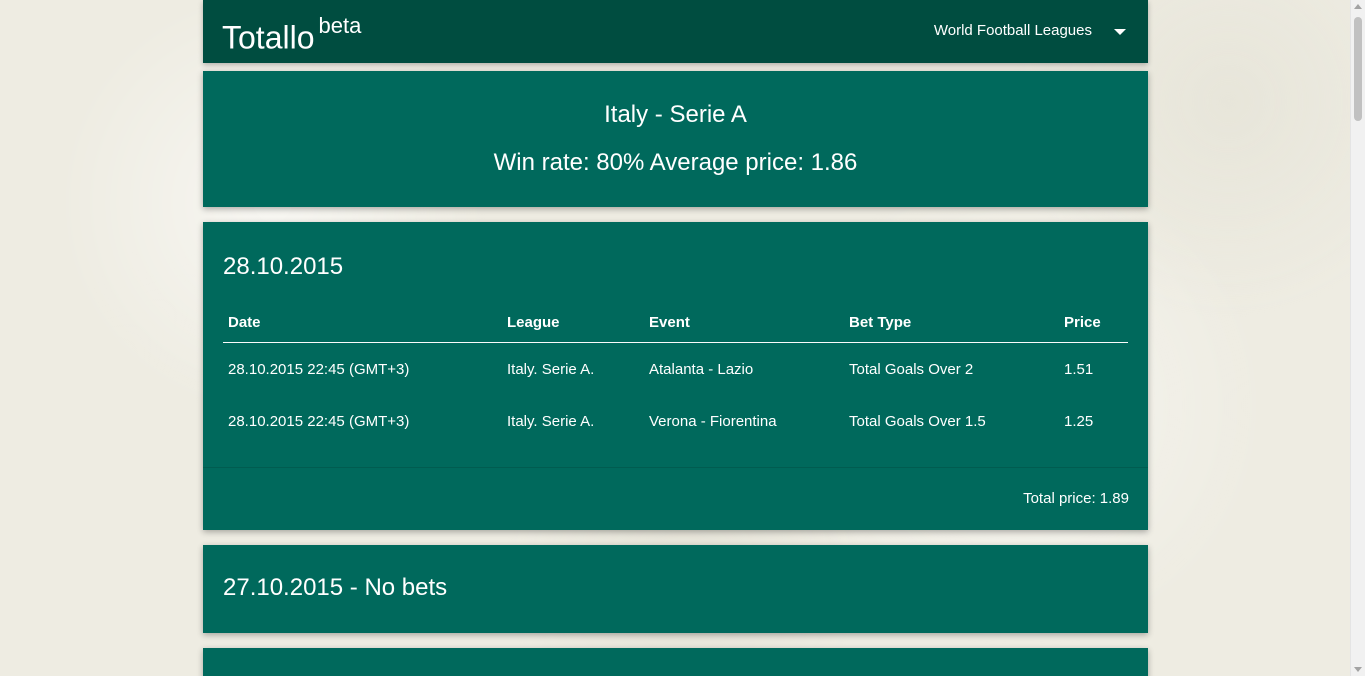 This screenshot has height=676, width=1365. I want to click on day-title: 27.10.2015 - No bets, so click(335, 587).